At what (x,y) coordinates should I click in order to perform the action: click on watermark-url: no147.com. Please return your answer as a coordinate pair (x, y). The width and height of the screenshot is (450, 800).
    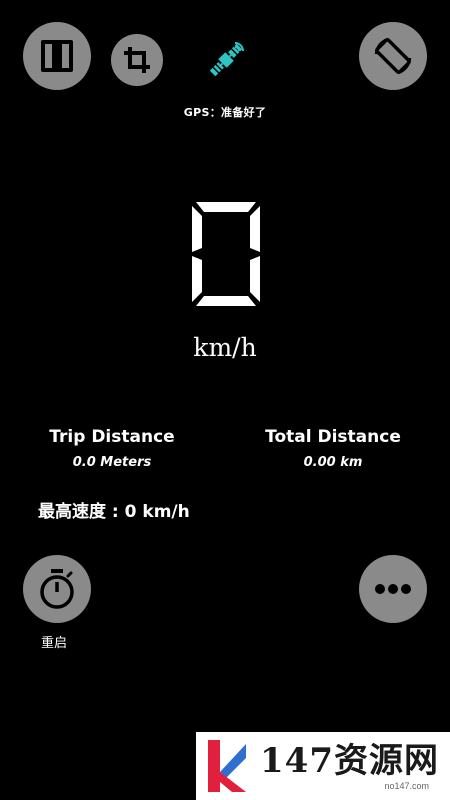
    Looking at the image, I should click on (406, 786).